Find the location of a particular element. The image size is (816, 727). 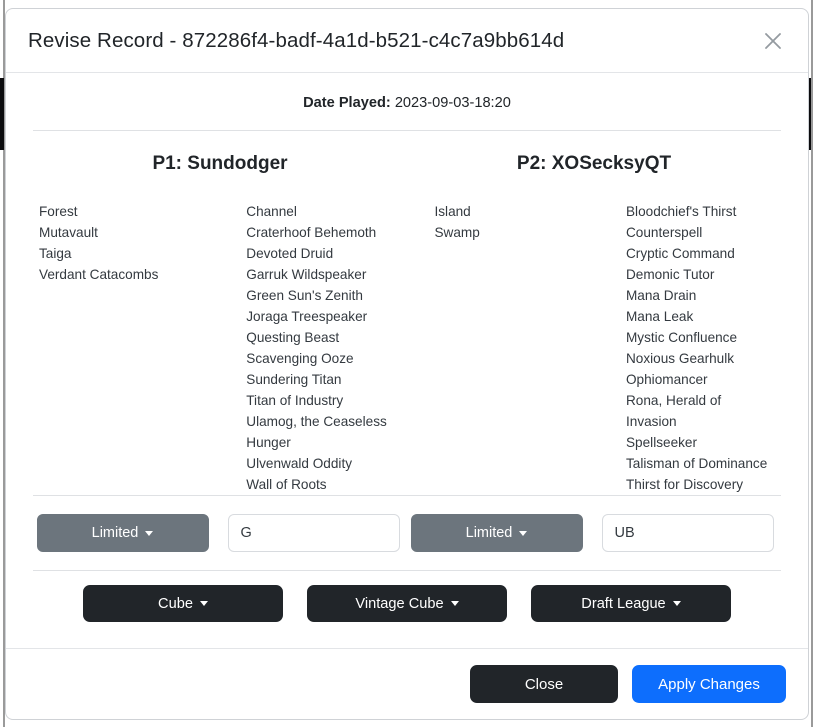

player1-colors-input is located at coordinates (313, 533).